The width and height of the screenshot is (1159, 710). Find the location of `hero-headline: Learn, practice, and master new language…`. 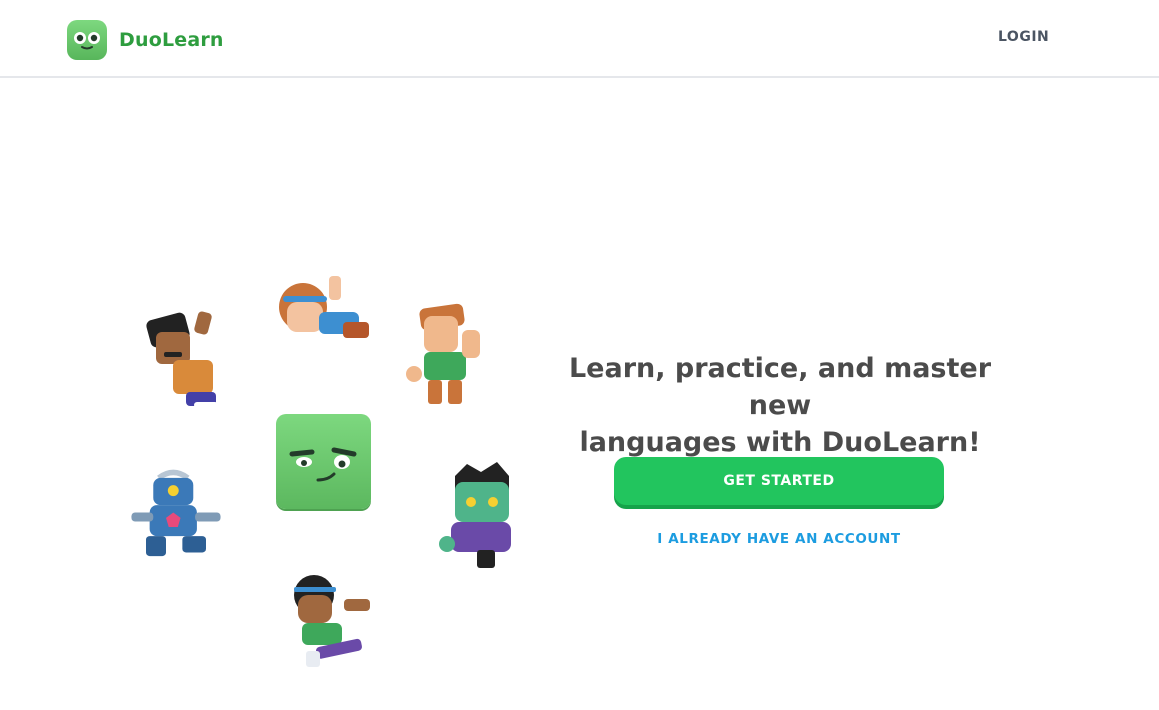

hero-headline: Learn, practice, and master new language… is located at coordinates (780, 405).